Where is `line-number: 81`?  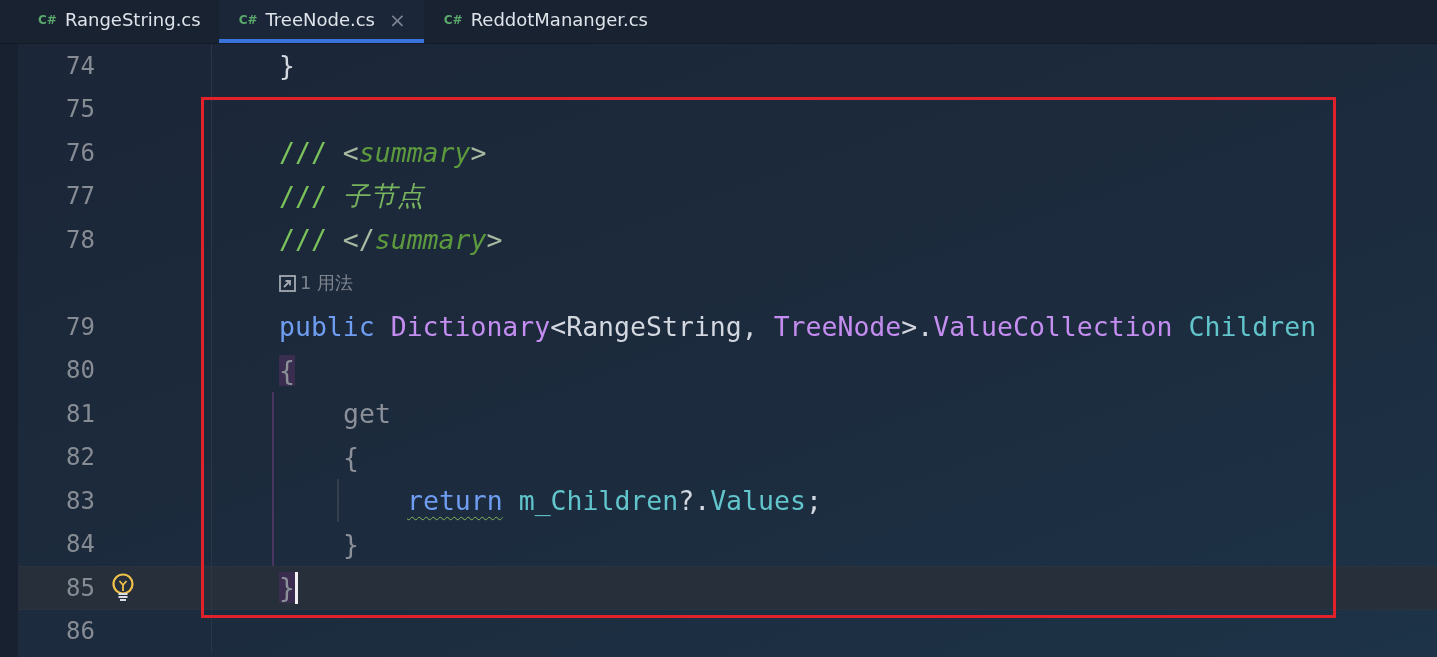 line-number: 81 is located at coordinates (80, 413).